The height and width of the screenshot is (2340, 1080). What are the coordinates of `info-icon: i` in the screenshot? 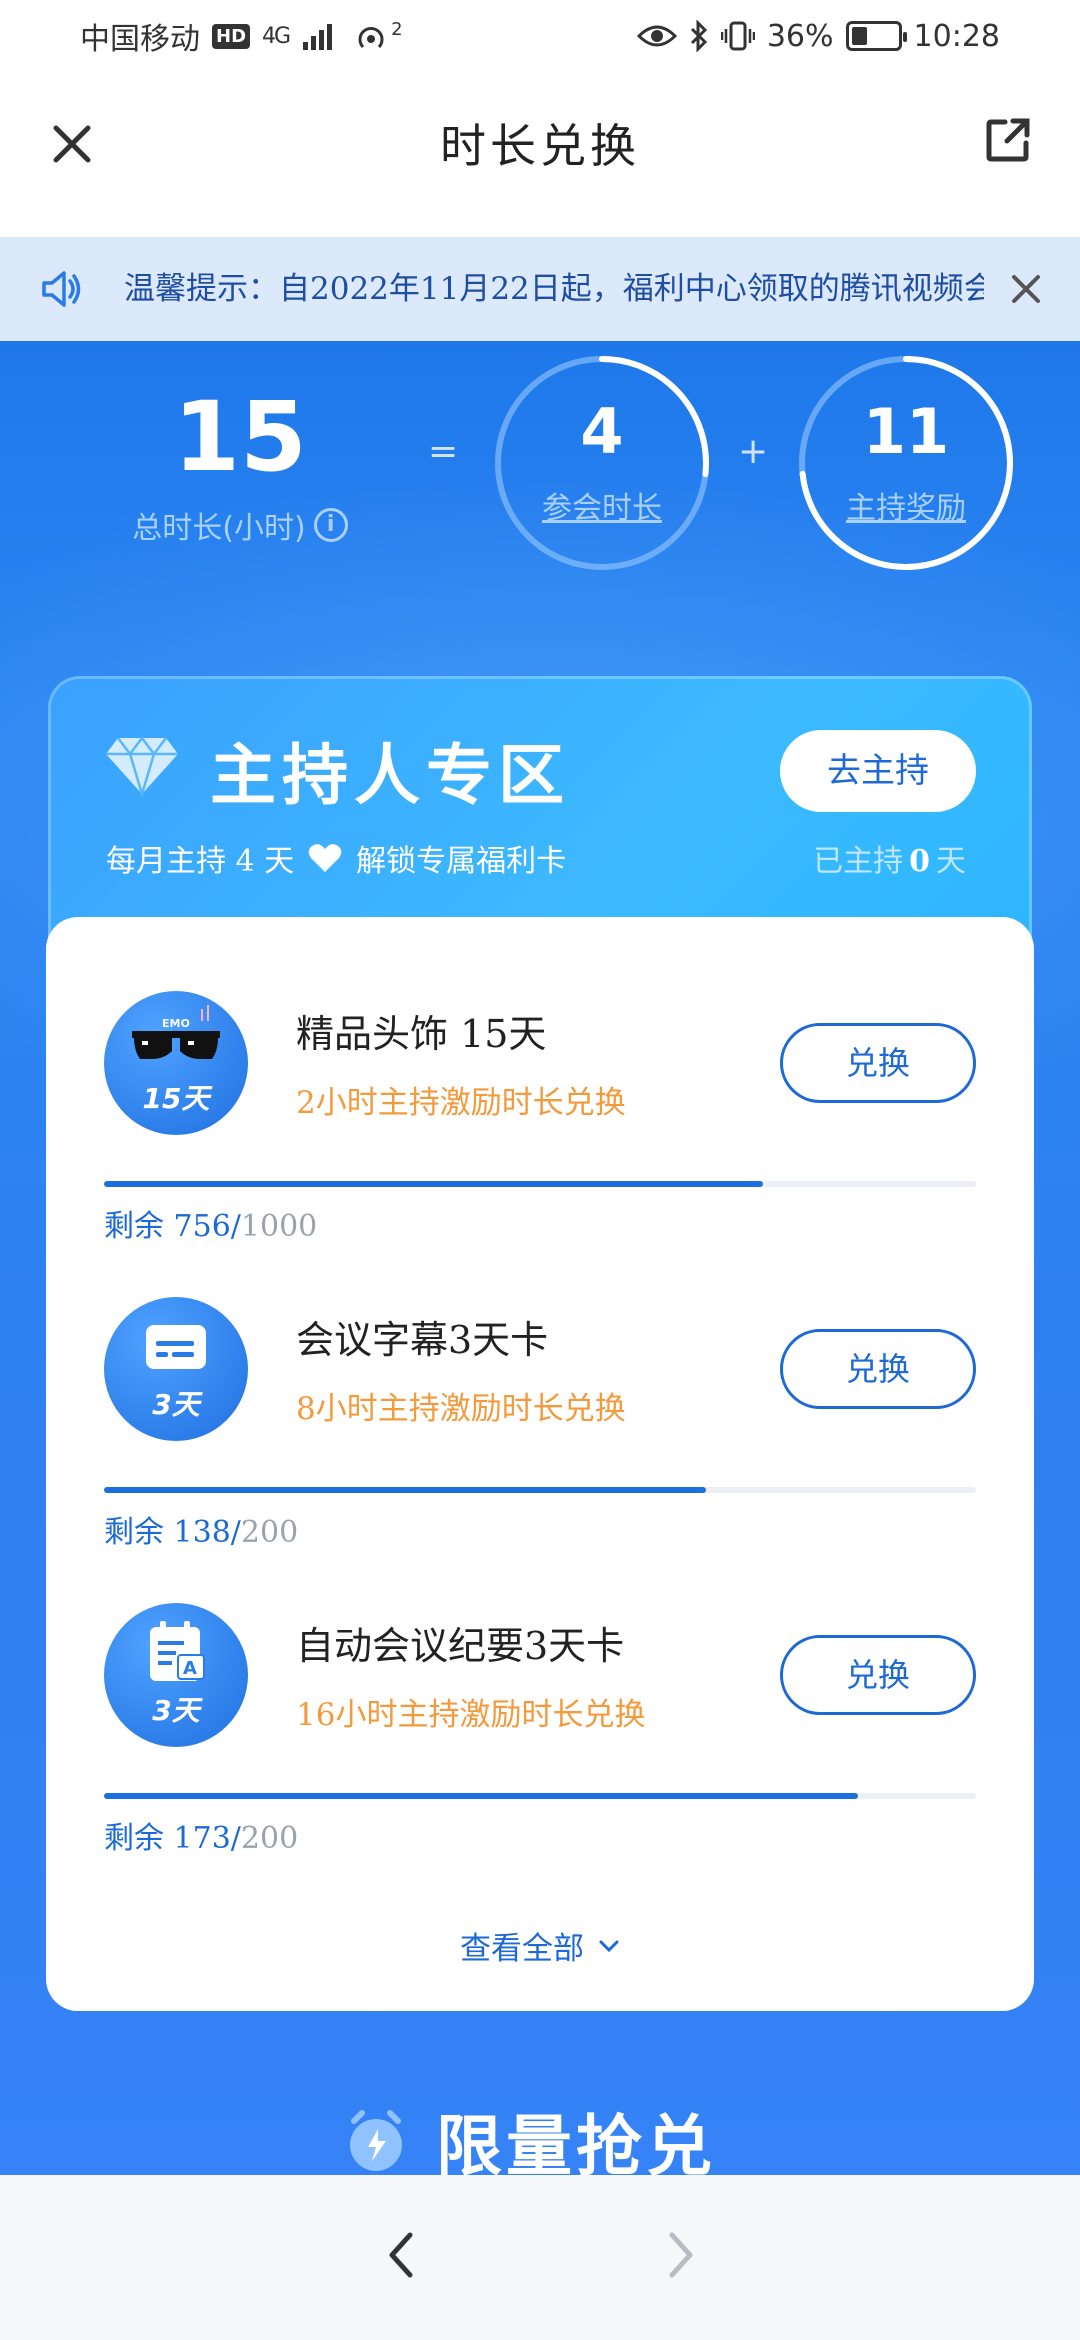 It's located at (330, 525).